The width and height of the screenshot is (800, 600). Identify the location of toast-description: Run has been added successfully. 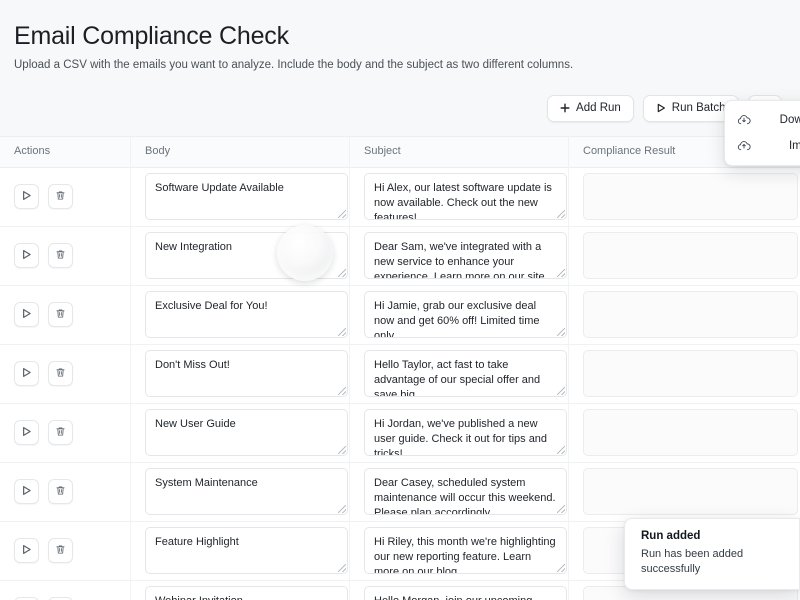
(692, 561).